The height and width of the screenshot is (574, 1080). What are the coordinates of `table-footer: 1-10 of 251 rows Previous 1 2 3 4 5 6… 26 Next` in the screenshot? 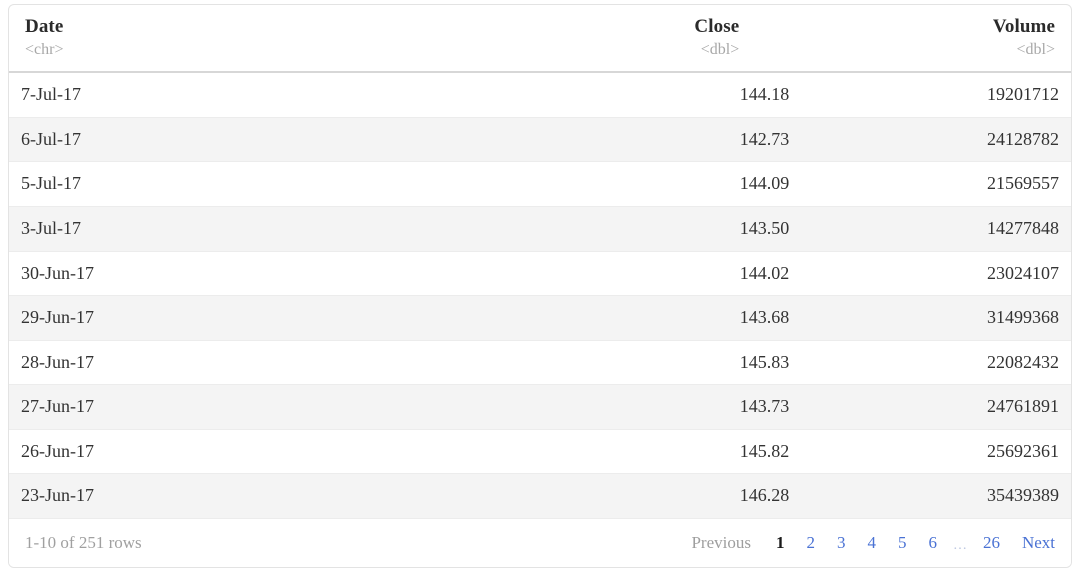 It's located at (540, 543).